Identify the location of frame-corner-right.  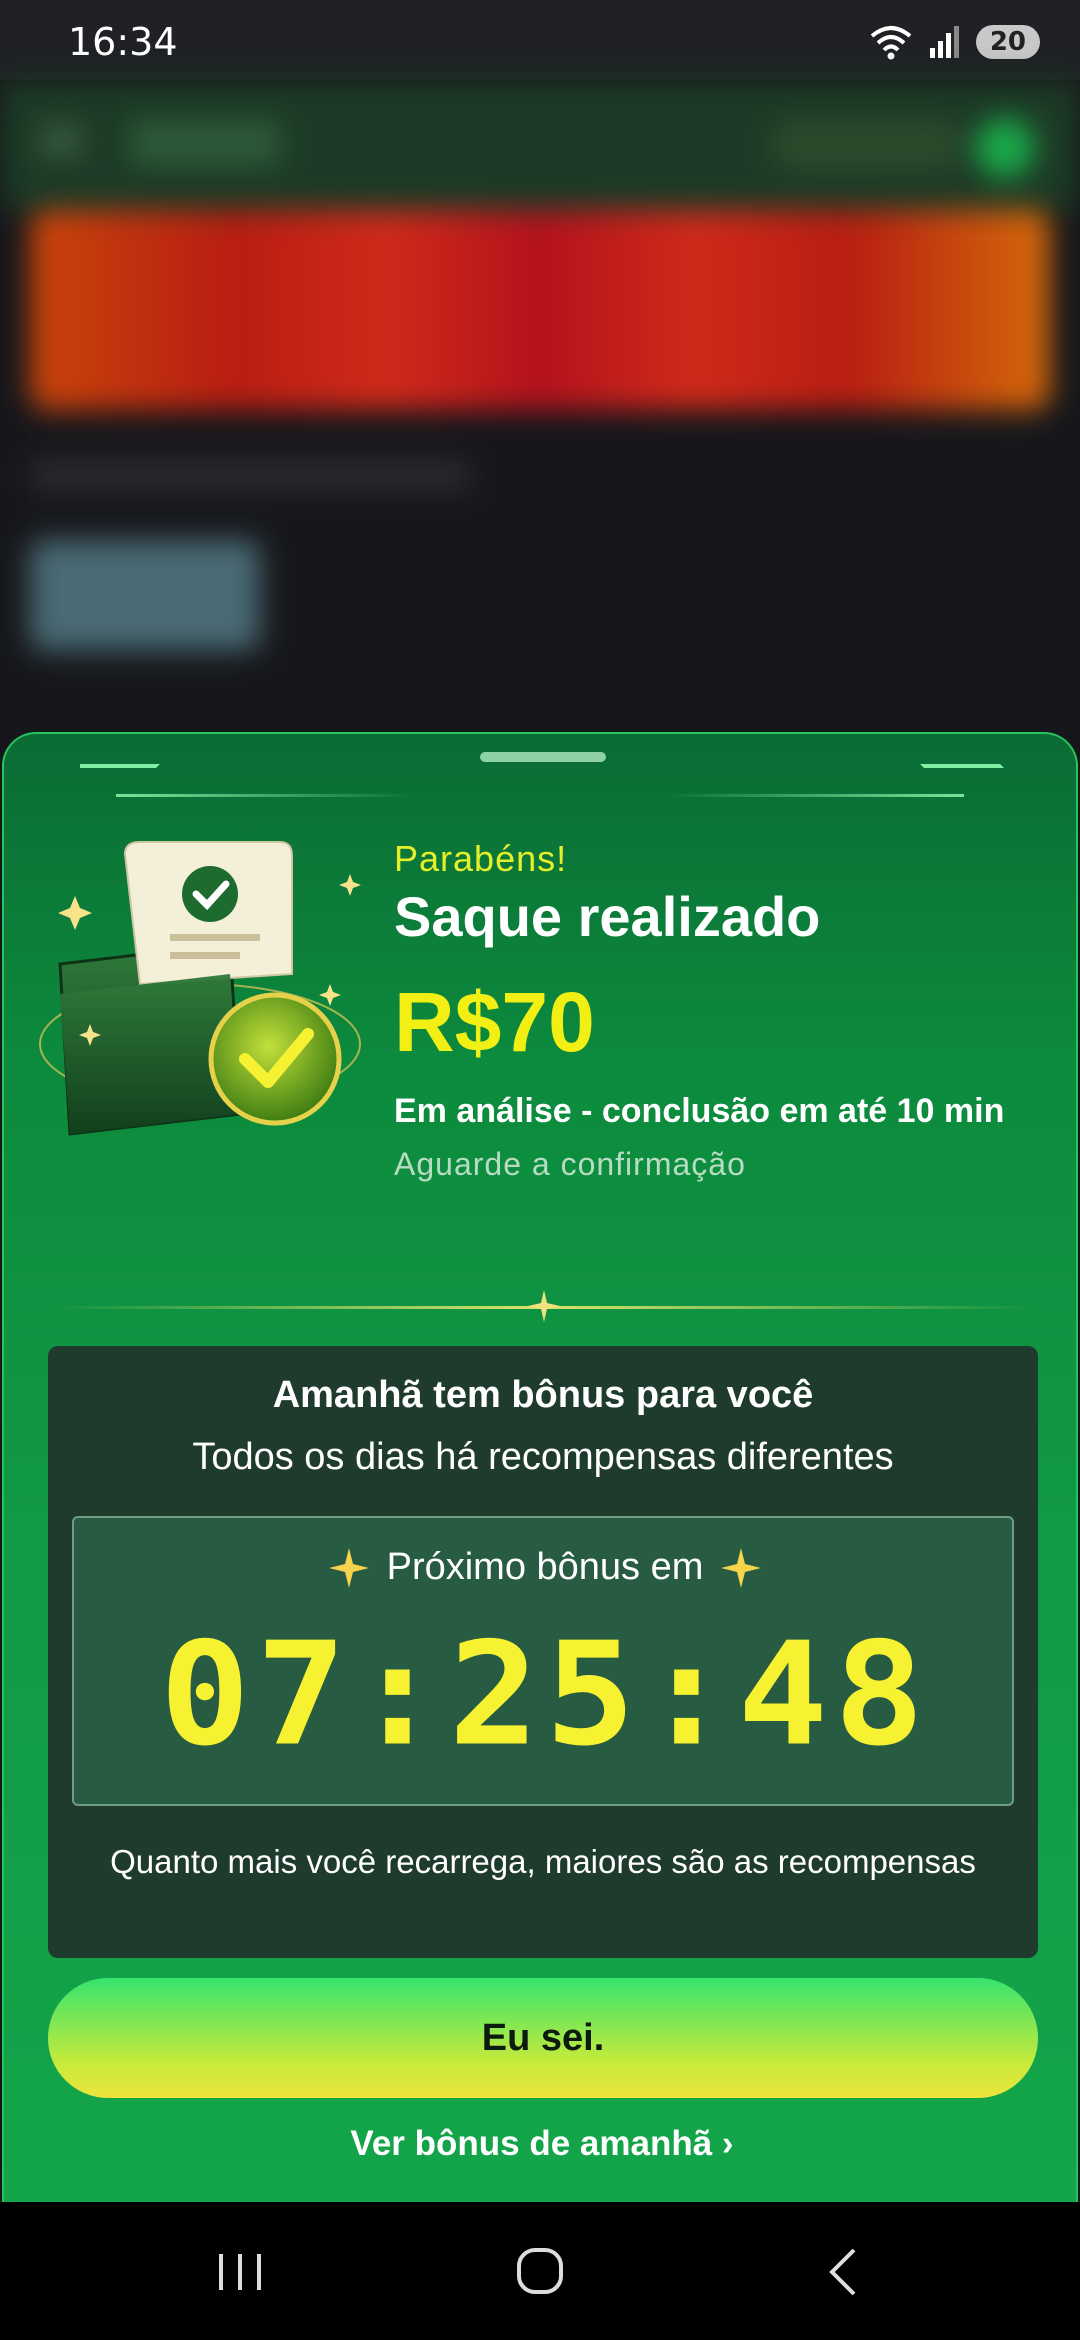
(980, 784).